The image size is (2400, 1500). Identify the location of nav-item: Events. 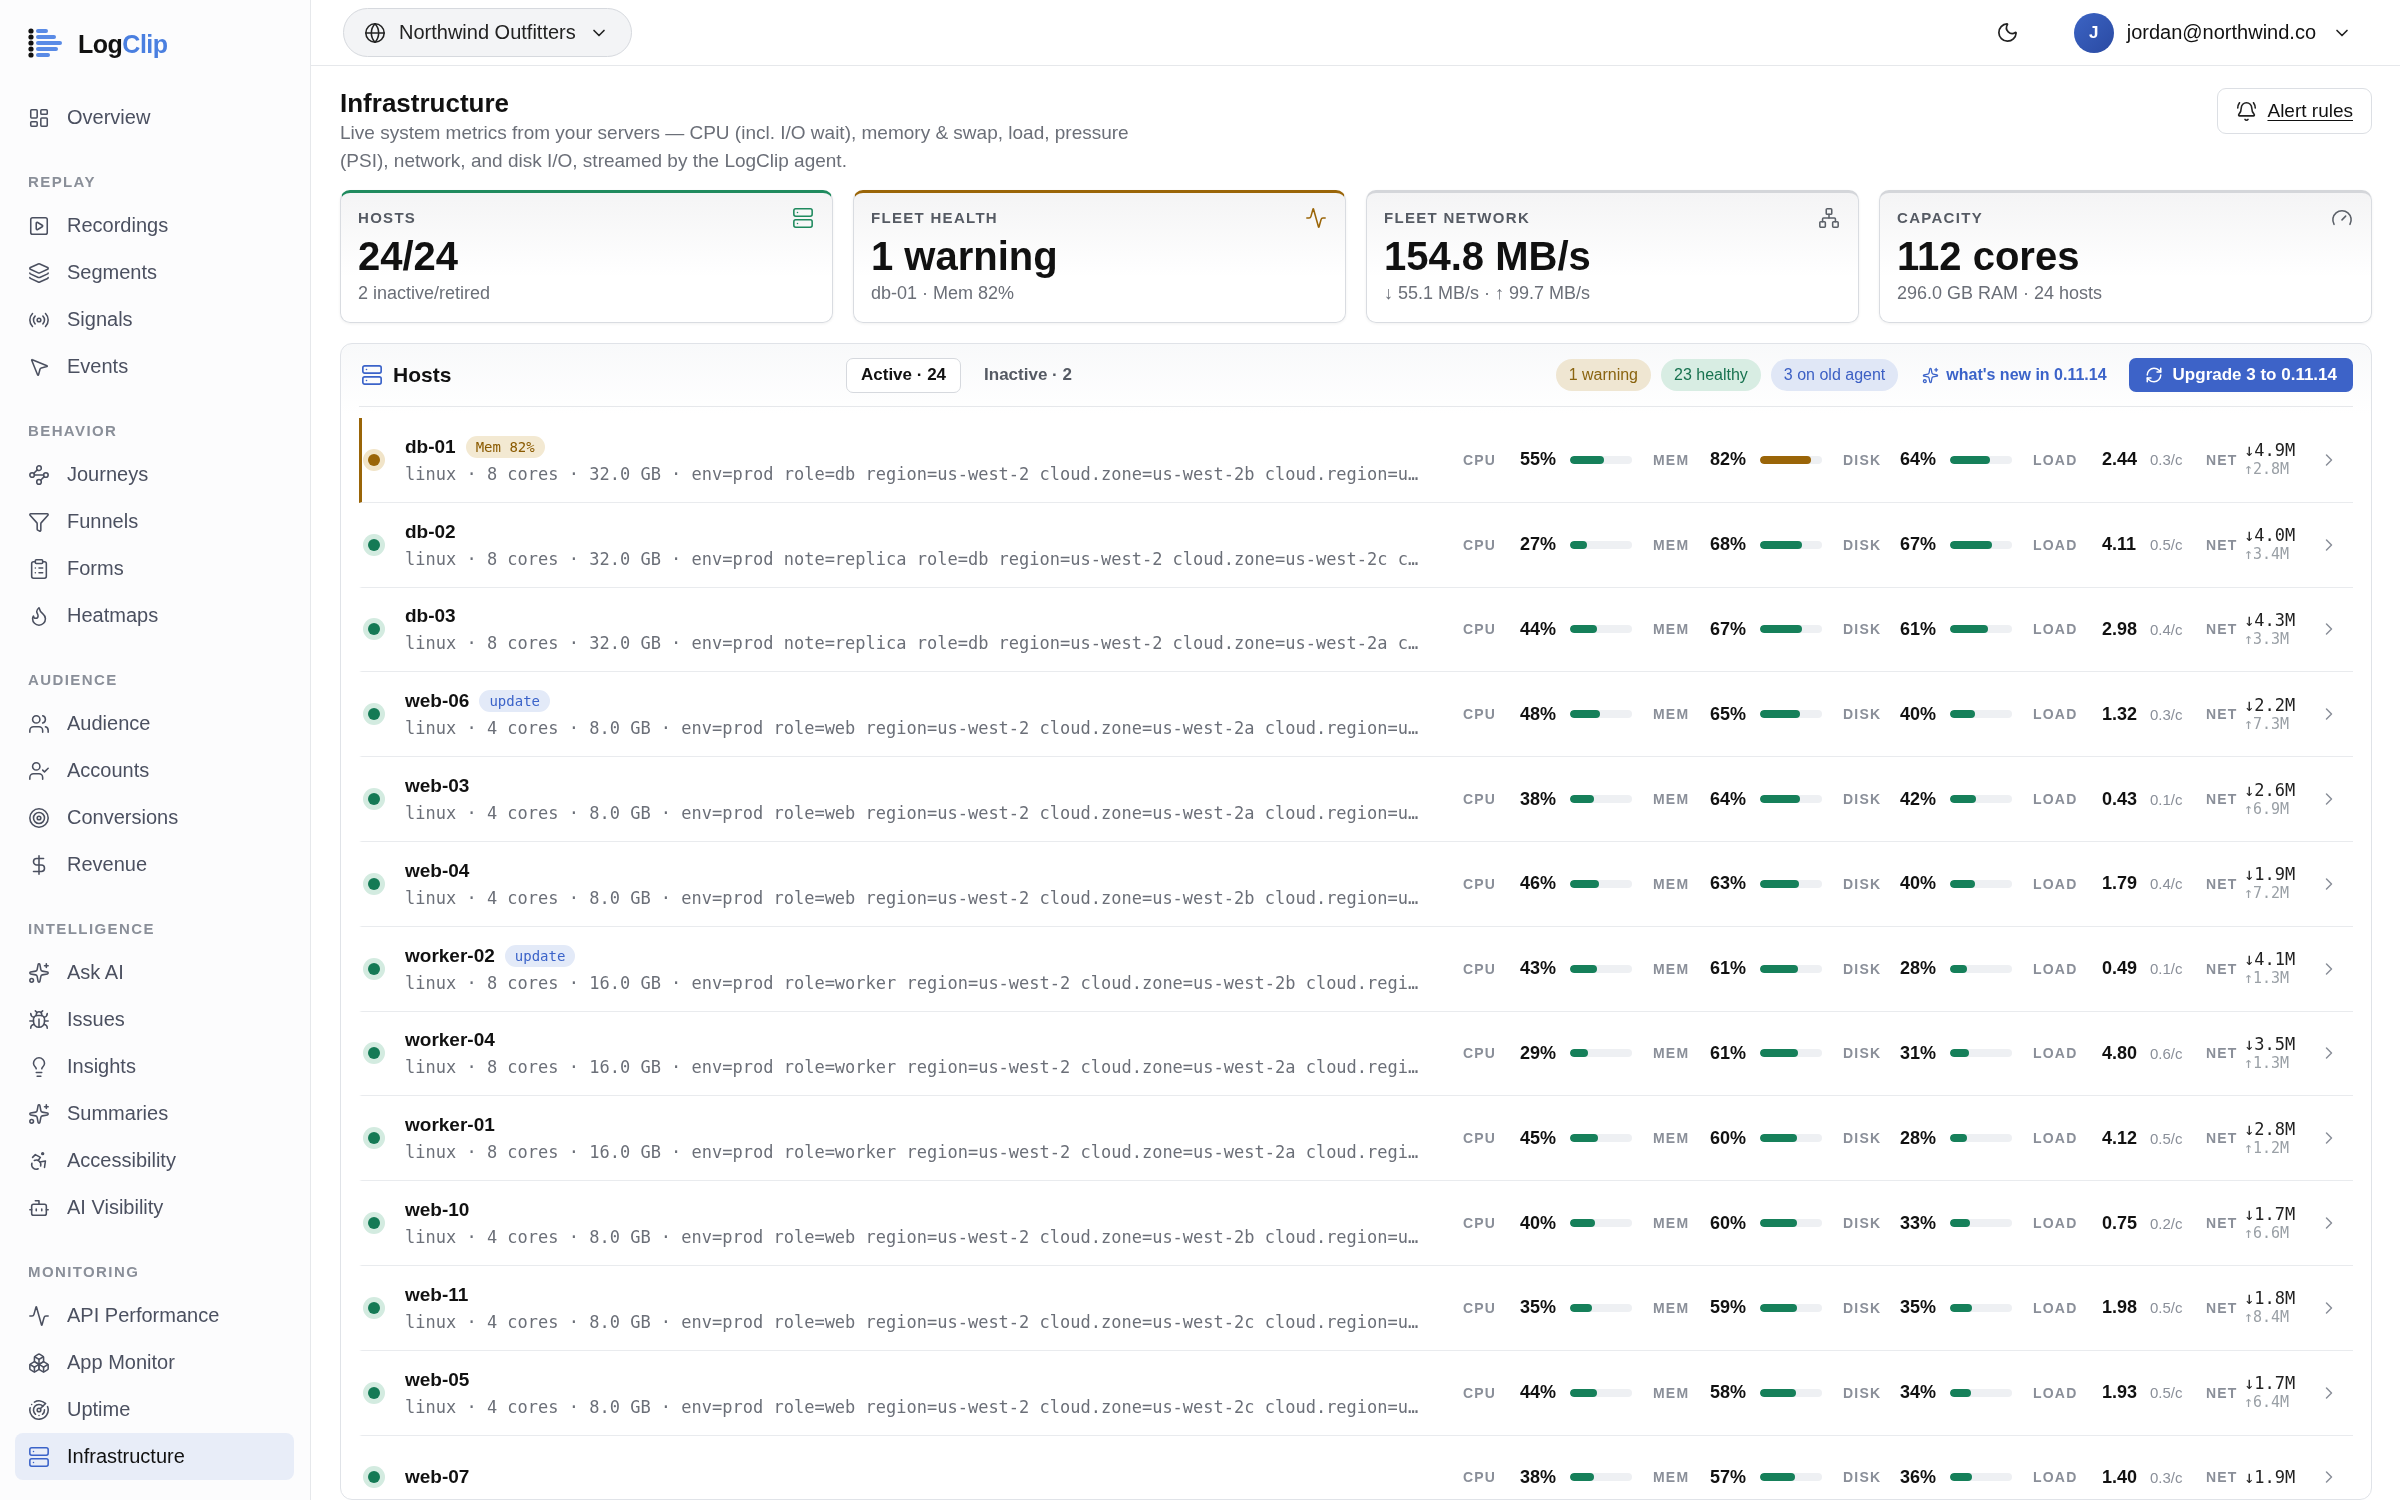
(154, 366).